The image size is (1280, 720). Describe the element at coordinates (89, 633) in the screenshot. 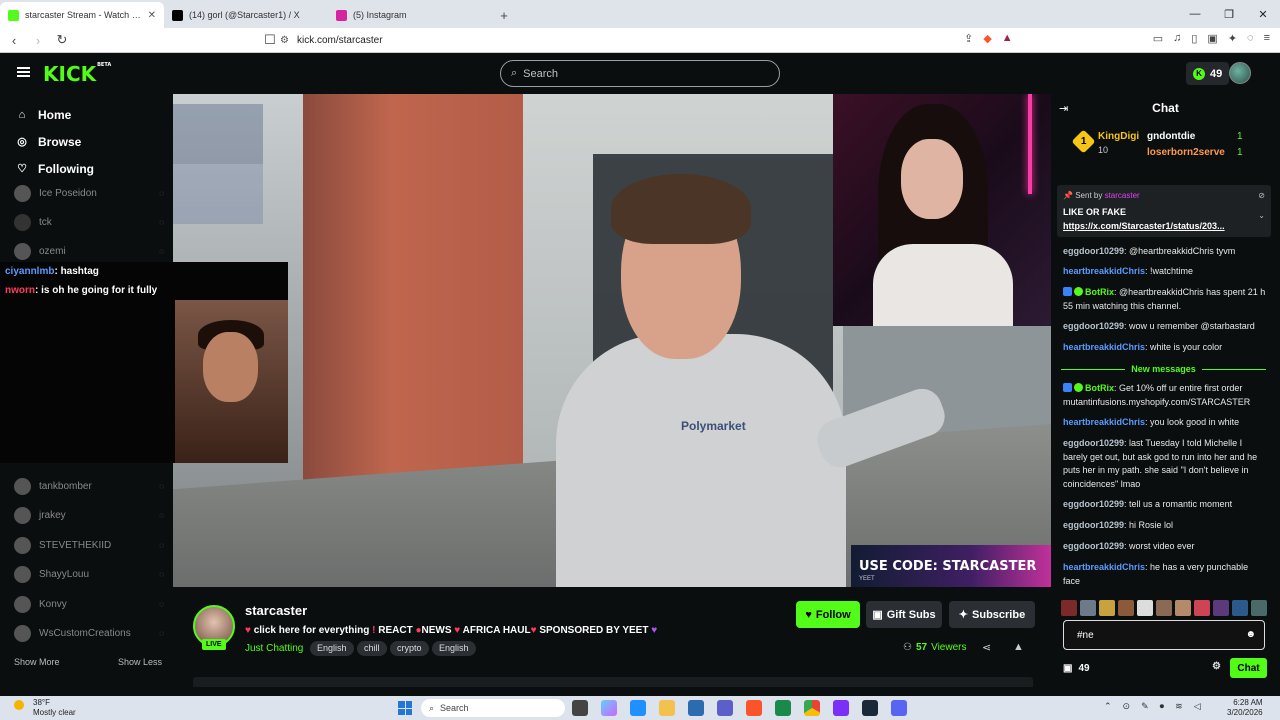

I see `list-item: WsCustomCreations ◌` at that location.